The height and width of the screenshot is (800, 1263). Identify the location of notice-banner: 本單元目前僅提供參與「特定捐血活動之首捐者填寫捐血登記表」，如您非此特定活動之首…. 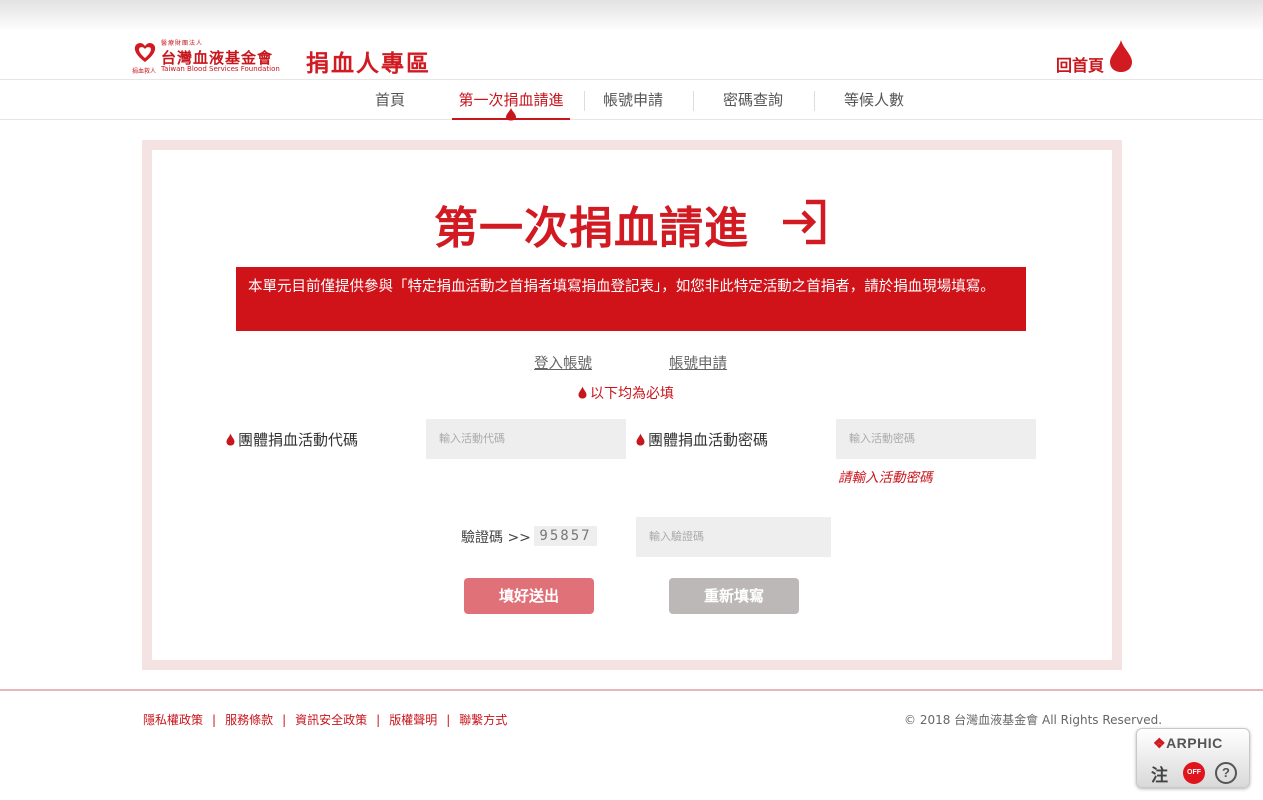
(631, 299).